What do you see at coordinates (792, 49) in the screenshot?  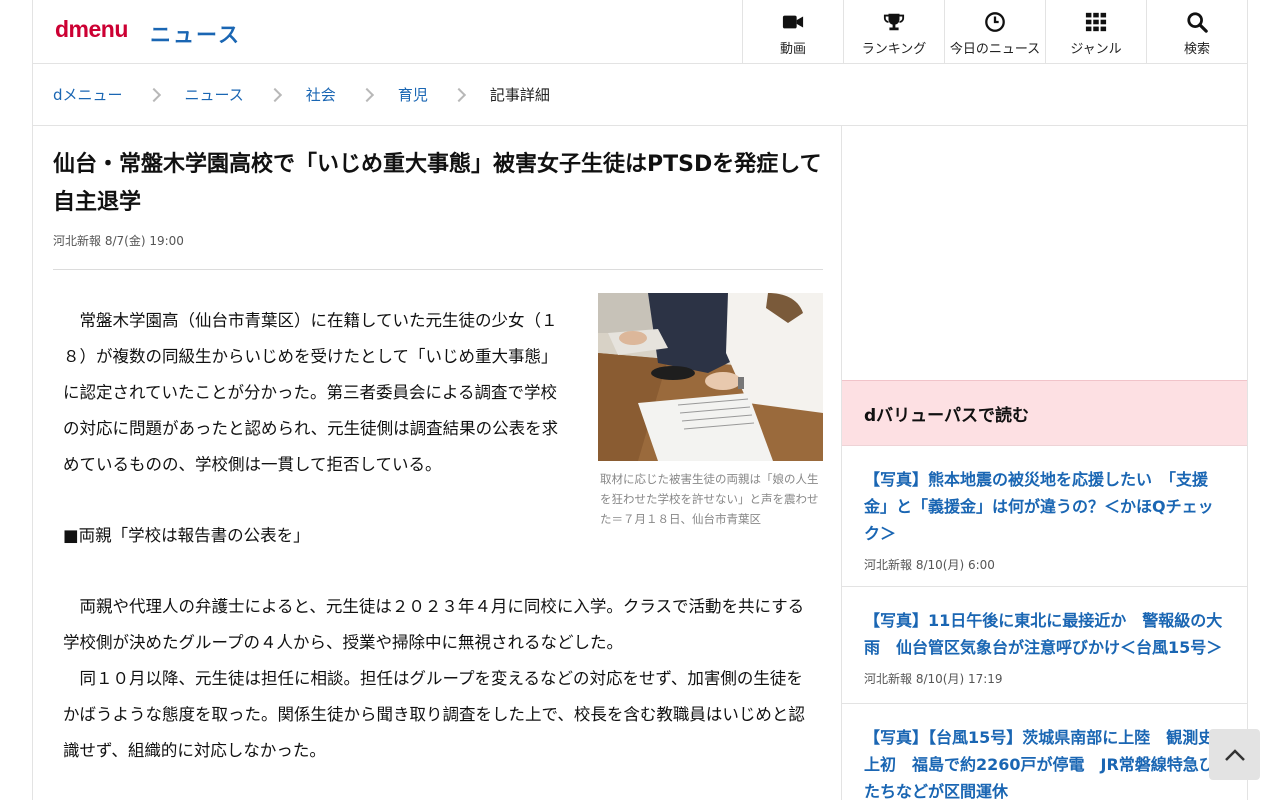 I see `nav-video-label: 動画` at bounding box center [792, 49].